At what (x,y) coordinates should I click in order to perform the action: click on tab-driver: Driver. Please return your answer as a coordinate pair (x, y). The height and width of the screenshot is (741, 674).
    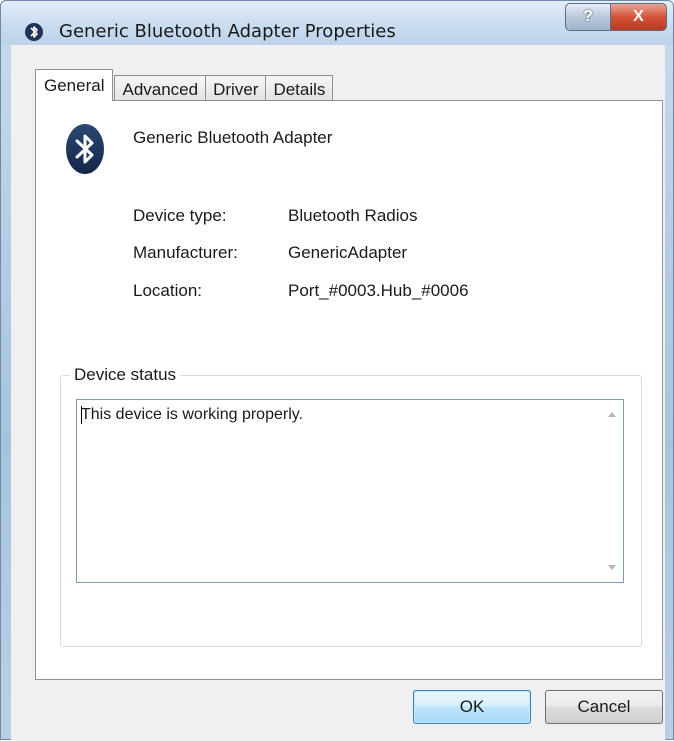
    Looking at the image, I should click on (236, 88).